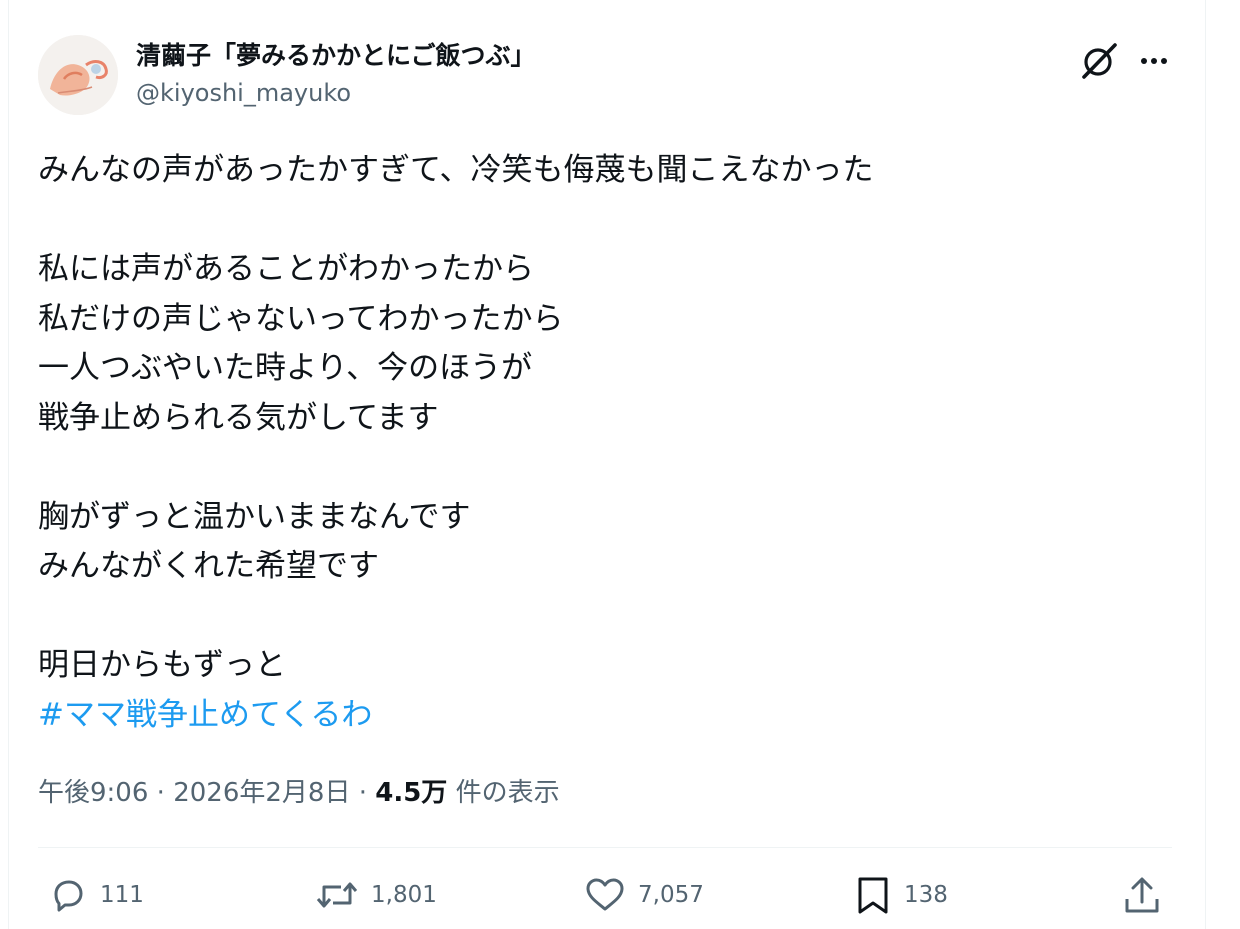 This screenshot has height=929, width=1240. I want to click on author-display-name: 清繭子「夢みるかかとにご飯つぶ」, so click(336, 56).